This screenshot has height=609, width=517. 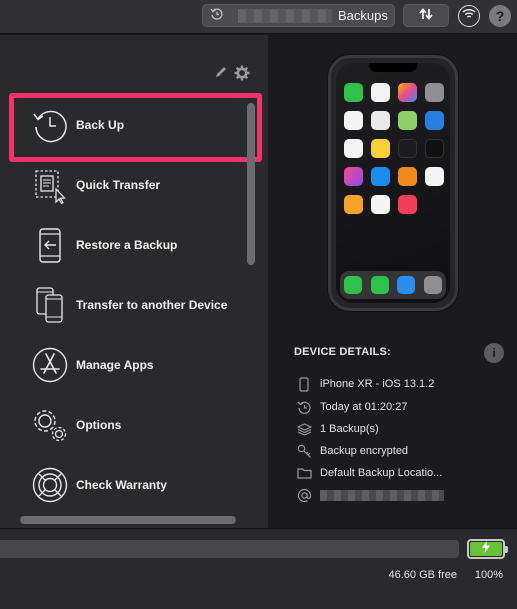 What do you see at coordinates (423, 575) in the screenshot?
I see `storage-free-text: 46.60 GB free` at bounding box center [423, 575].